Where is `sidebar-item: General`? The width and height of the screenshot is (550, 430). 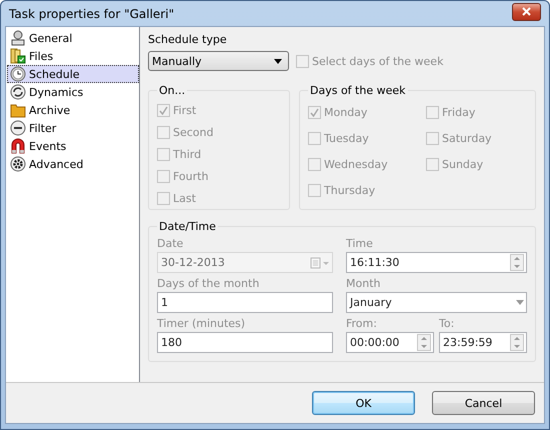 sidebar-item: General is located at coordinates (73, 38).